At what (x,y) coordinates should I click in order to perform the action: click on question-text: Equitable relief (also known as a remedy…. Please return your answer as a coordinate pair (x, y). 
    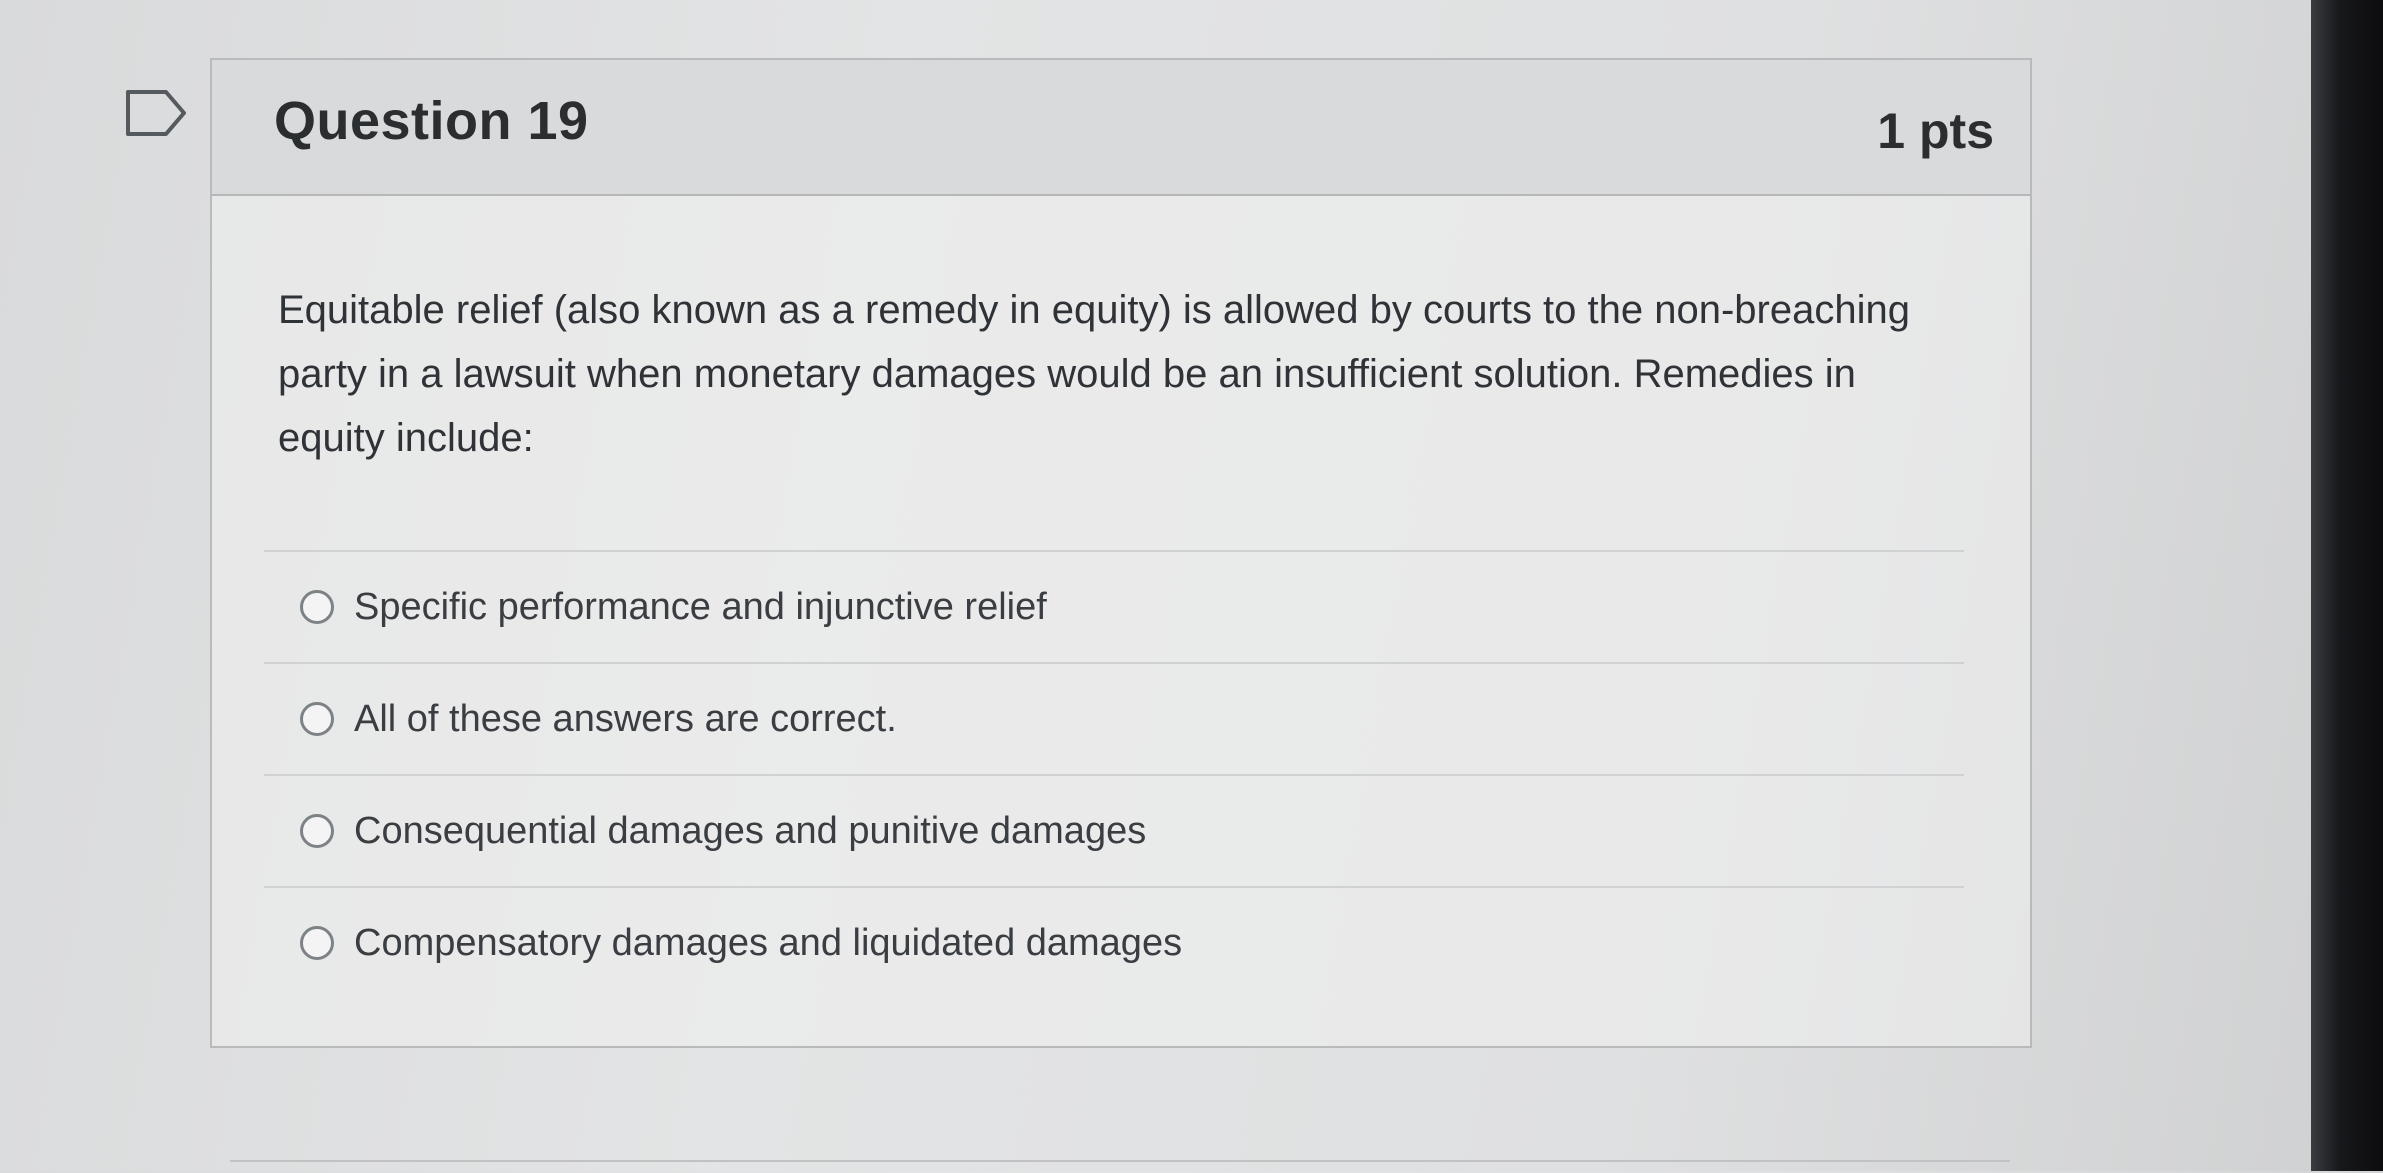
    Looking at the image, I should click on (1094, 374).